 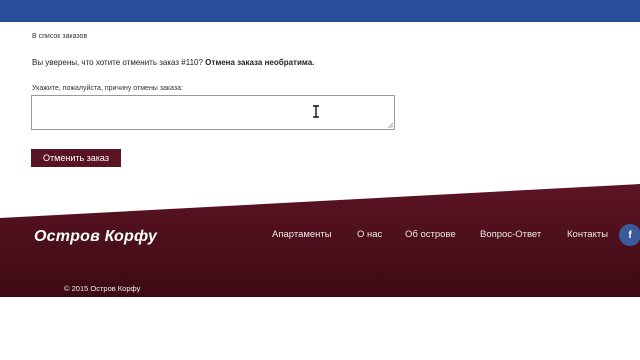 I want to click on nav-island: Об острове, so click(x=430, y=234).